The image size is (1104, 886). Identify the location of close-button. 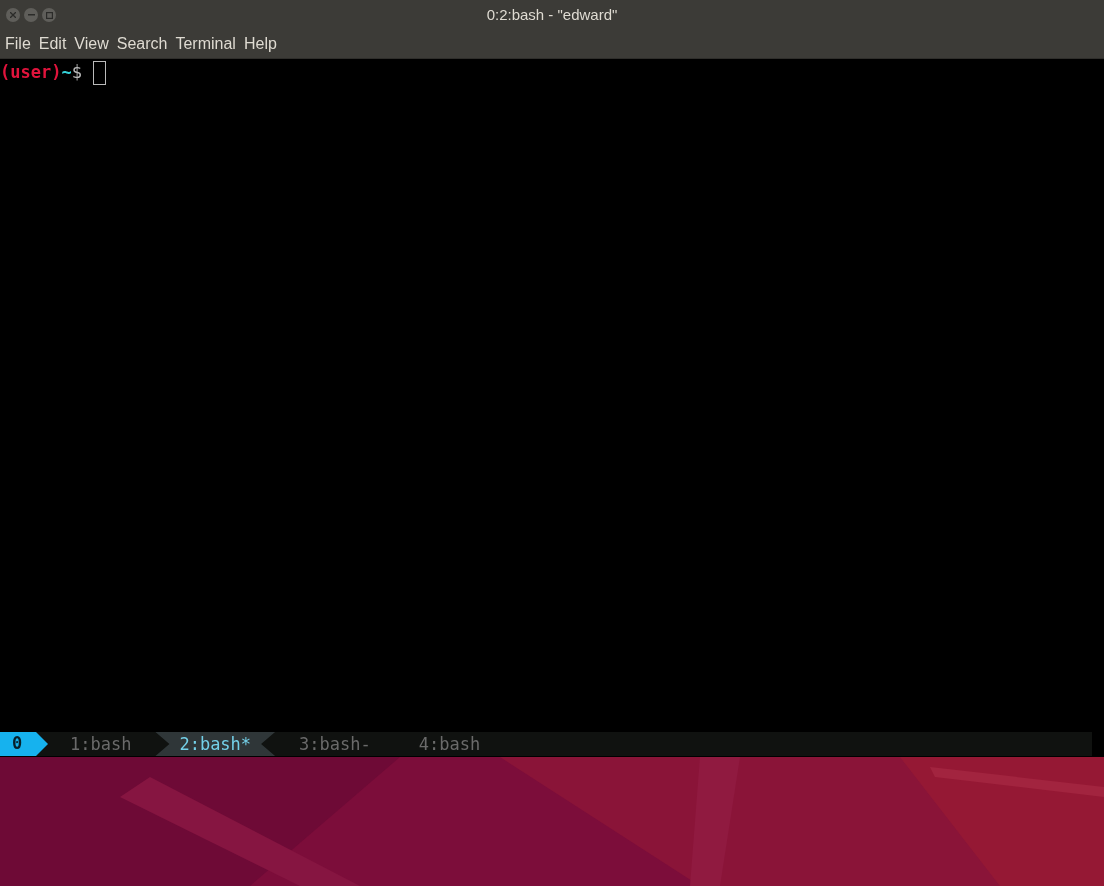
(13, 15).